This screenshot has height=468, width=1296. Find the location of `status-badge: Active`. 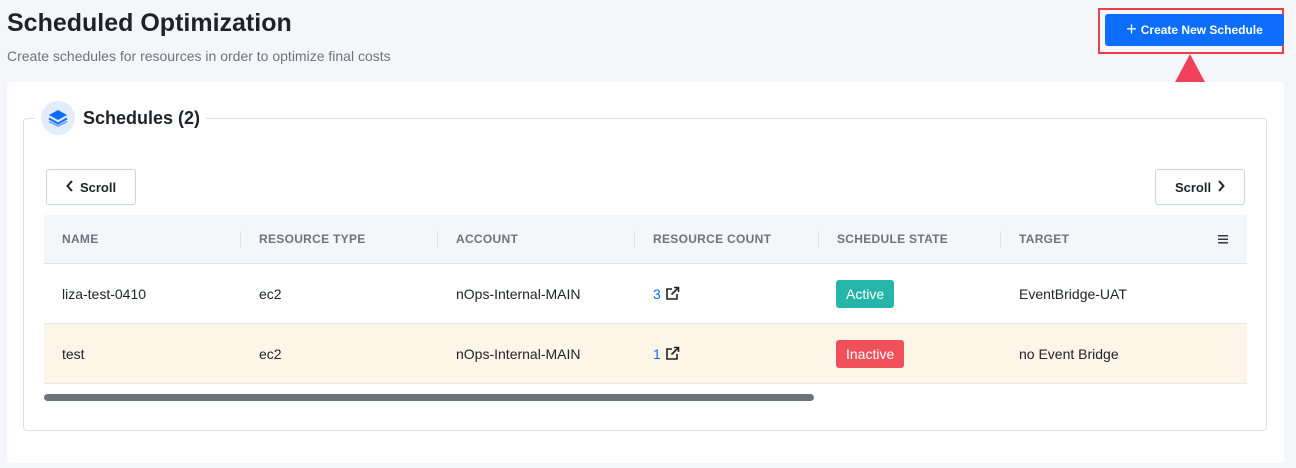

status-badge: Active is located at coordinates (865, 293).